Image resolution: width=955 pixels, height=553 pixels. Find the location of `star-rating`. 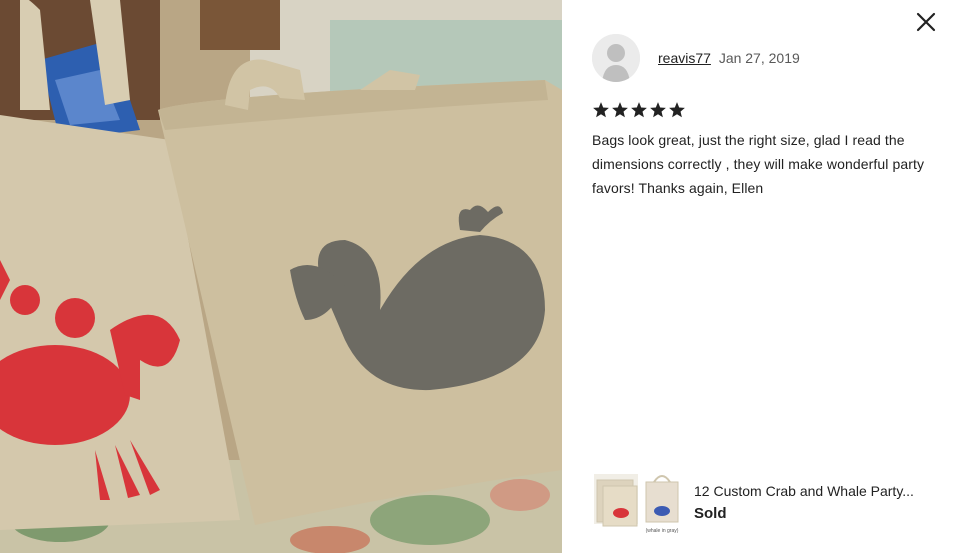

star-rating is located at coordinates (639, 110).